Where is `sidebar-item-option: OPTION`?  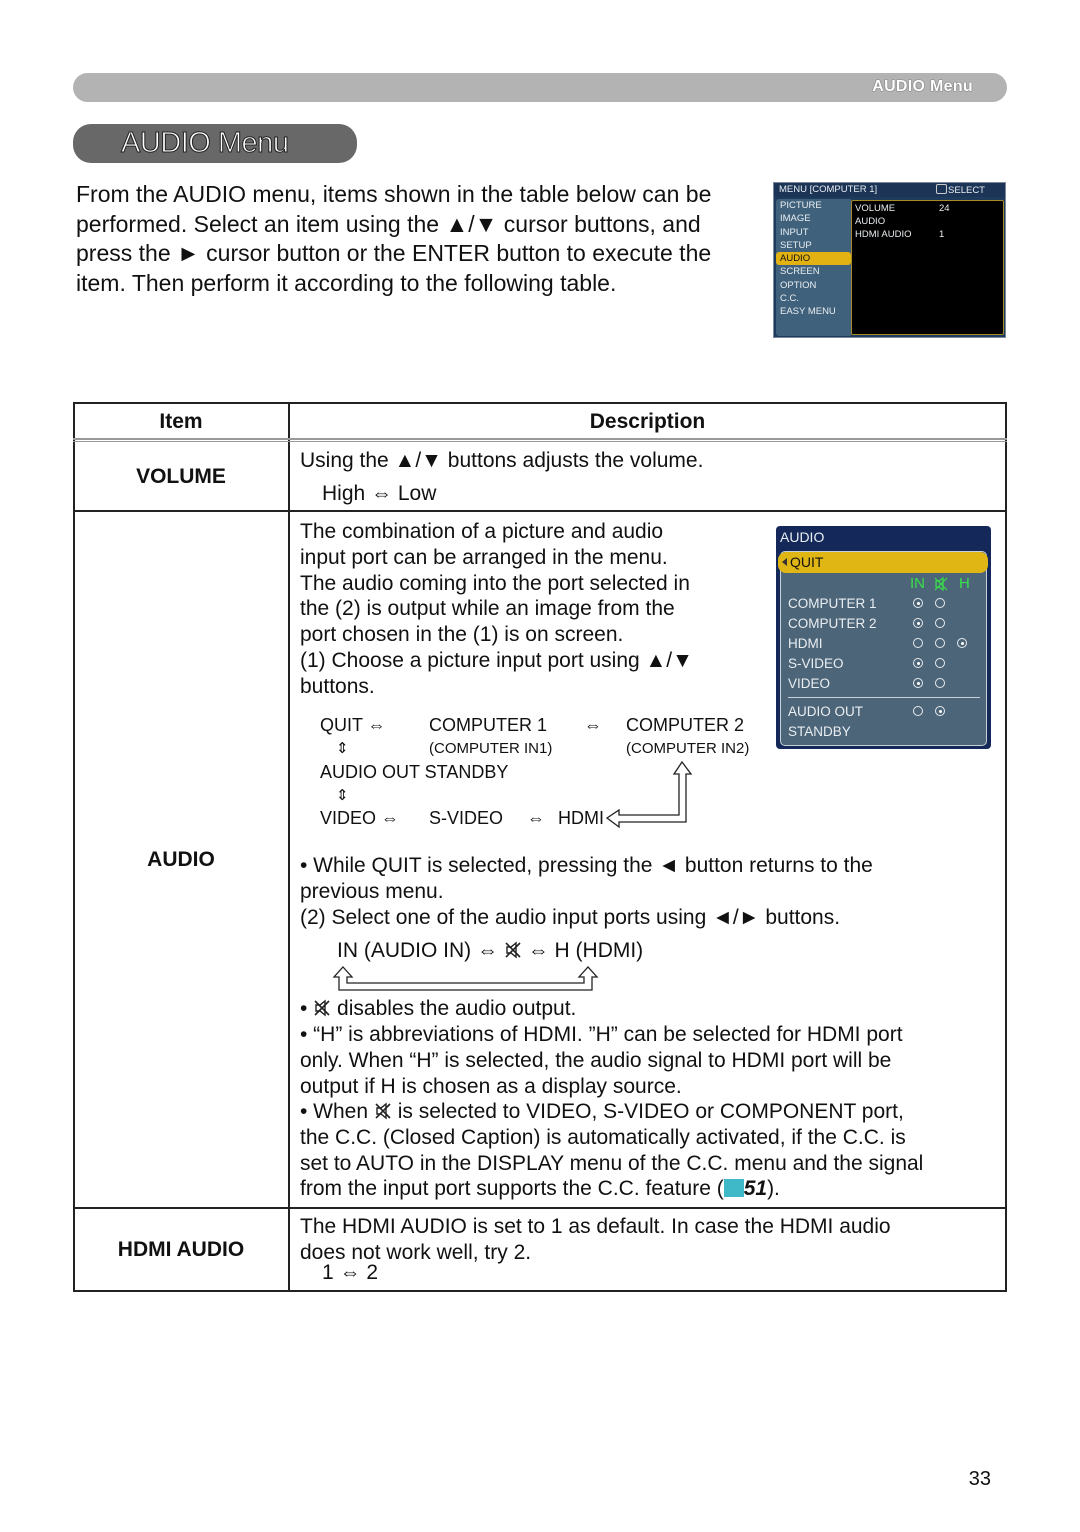
sidebar-item-option: OPTION is located at coordinates (813, 285).